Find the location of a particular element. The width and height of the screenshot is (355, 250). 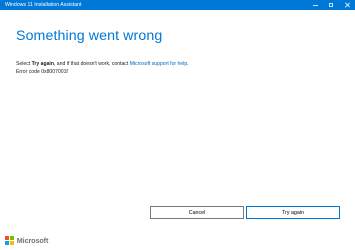

maximize-icon is located at coordinates (331, 5).